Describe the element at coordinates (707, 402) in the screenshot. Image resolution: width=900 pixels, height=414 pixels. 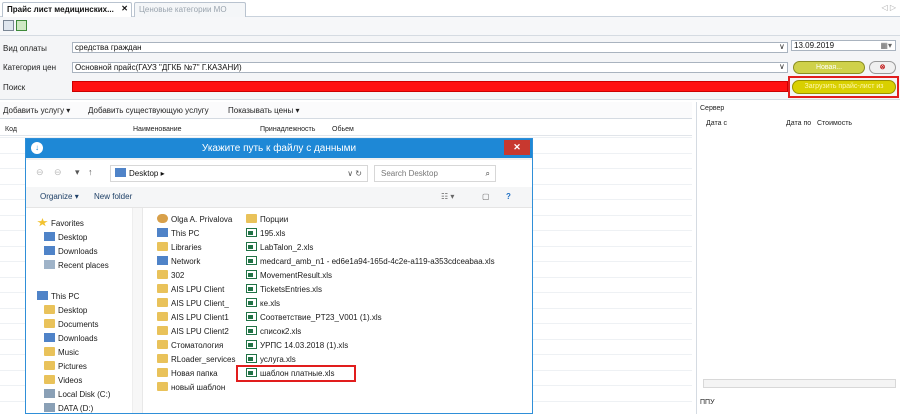
I see `ppu-section-label: ППУ` at that location.